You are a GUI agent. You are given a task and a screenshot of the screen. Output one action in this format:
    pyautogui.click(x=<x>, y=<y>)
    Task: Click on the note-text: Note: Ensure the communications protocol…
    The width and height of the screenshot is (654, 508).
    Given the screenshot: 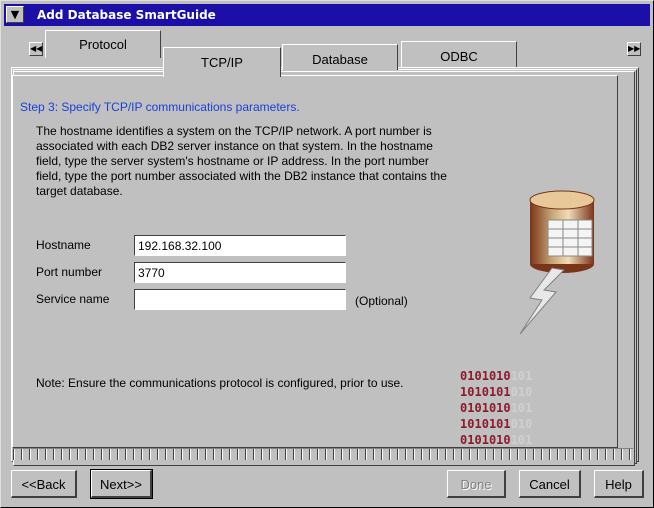 What is the action you would take?
    pyautogui.click(x=220, y=383)
    